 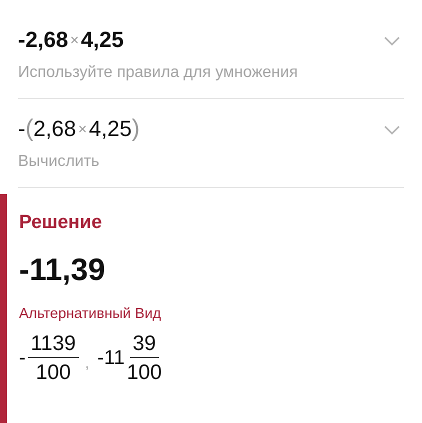 I want to click on step-hint: Вычислить, so click(x=59, y=162).